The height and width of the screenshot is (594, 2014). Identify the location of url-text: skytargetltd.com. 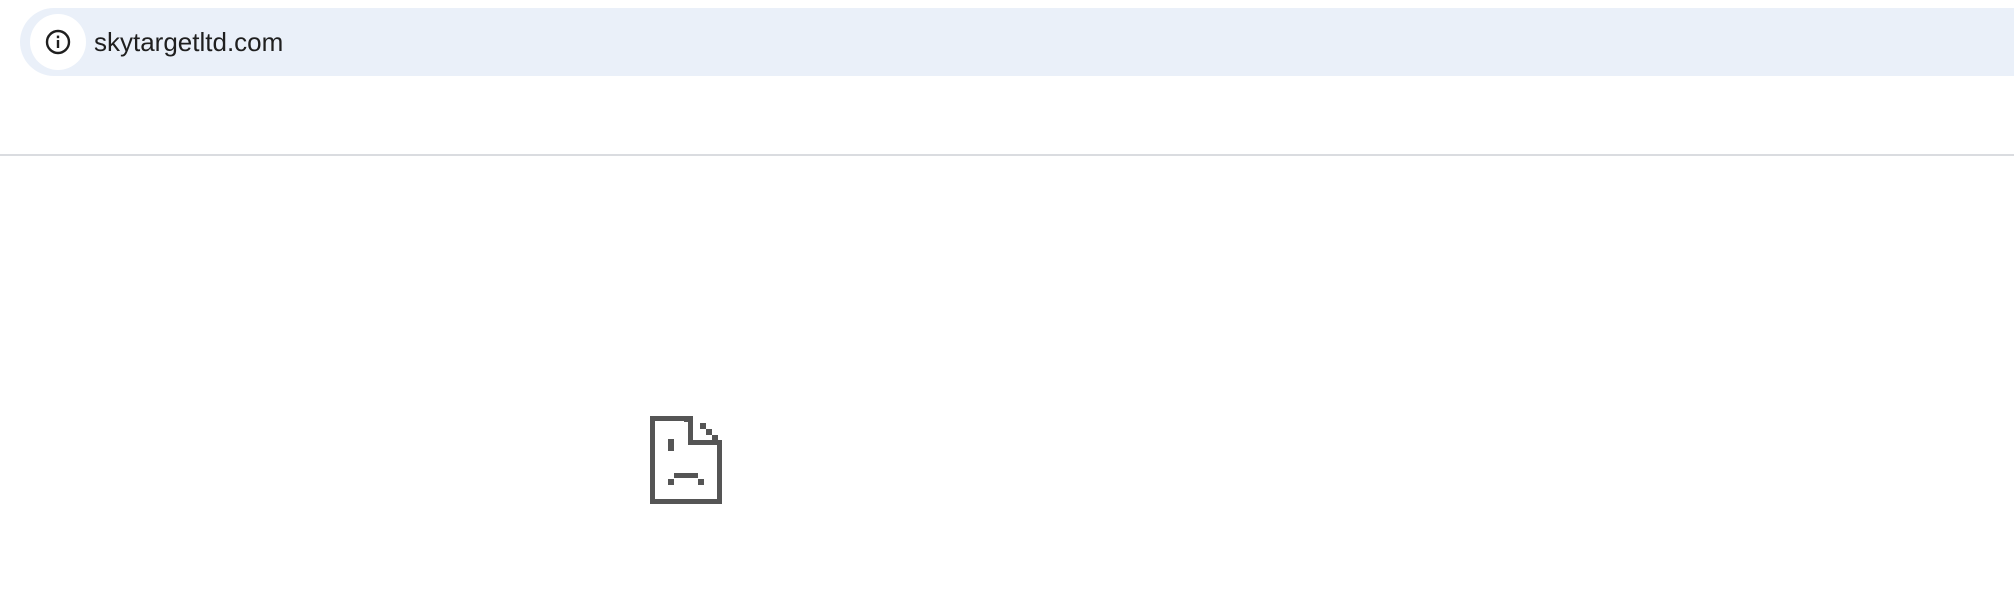
(188, 42).